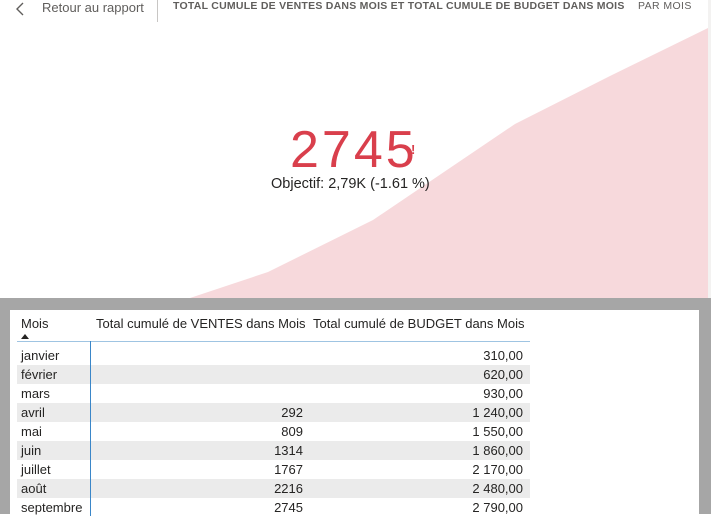  Describe the element at coordinates (25, 336) in the screenshot. I see `sort-ascending-icon` at that location.